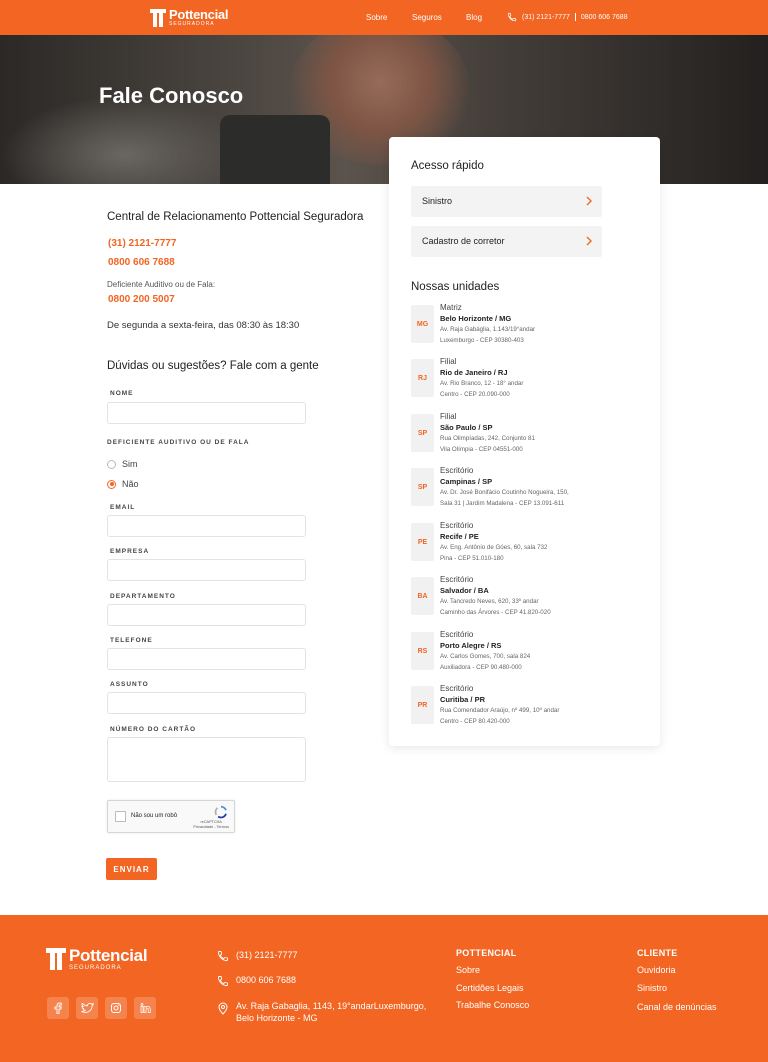  Describe the element at coordinates (161, 284) in the screenshot. I see `deaf-support-label: Deficiente Auditivo ou de Fala:` at that location.